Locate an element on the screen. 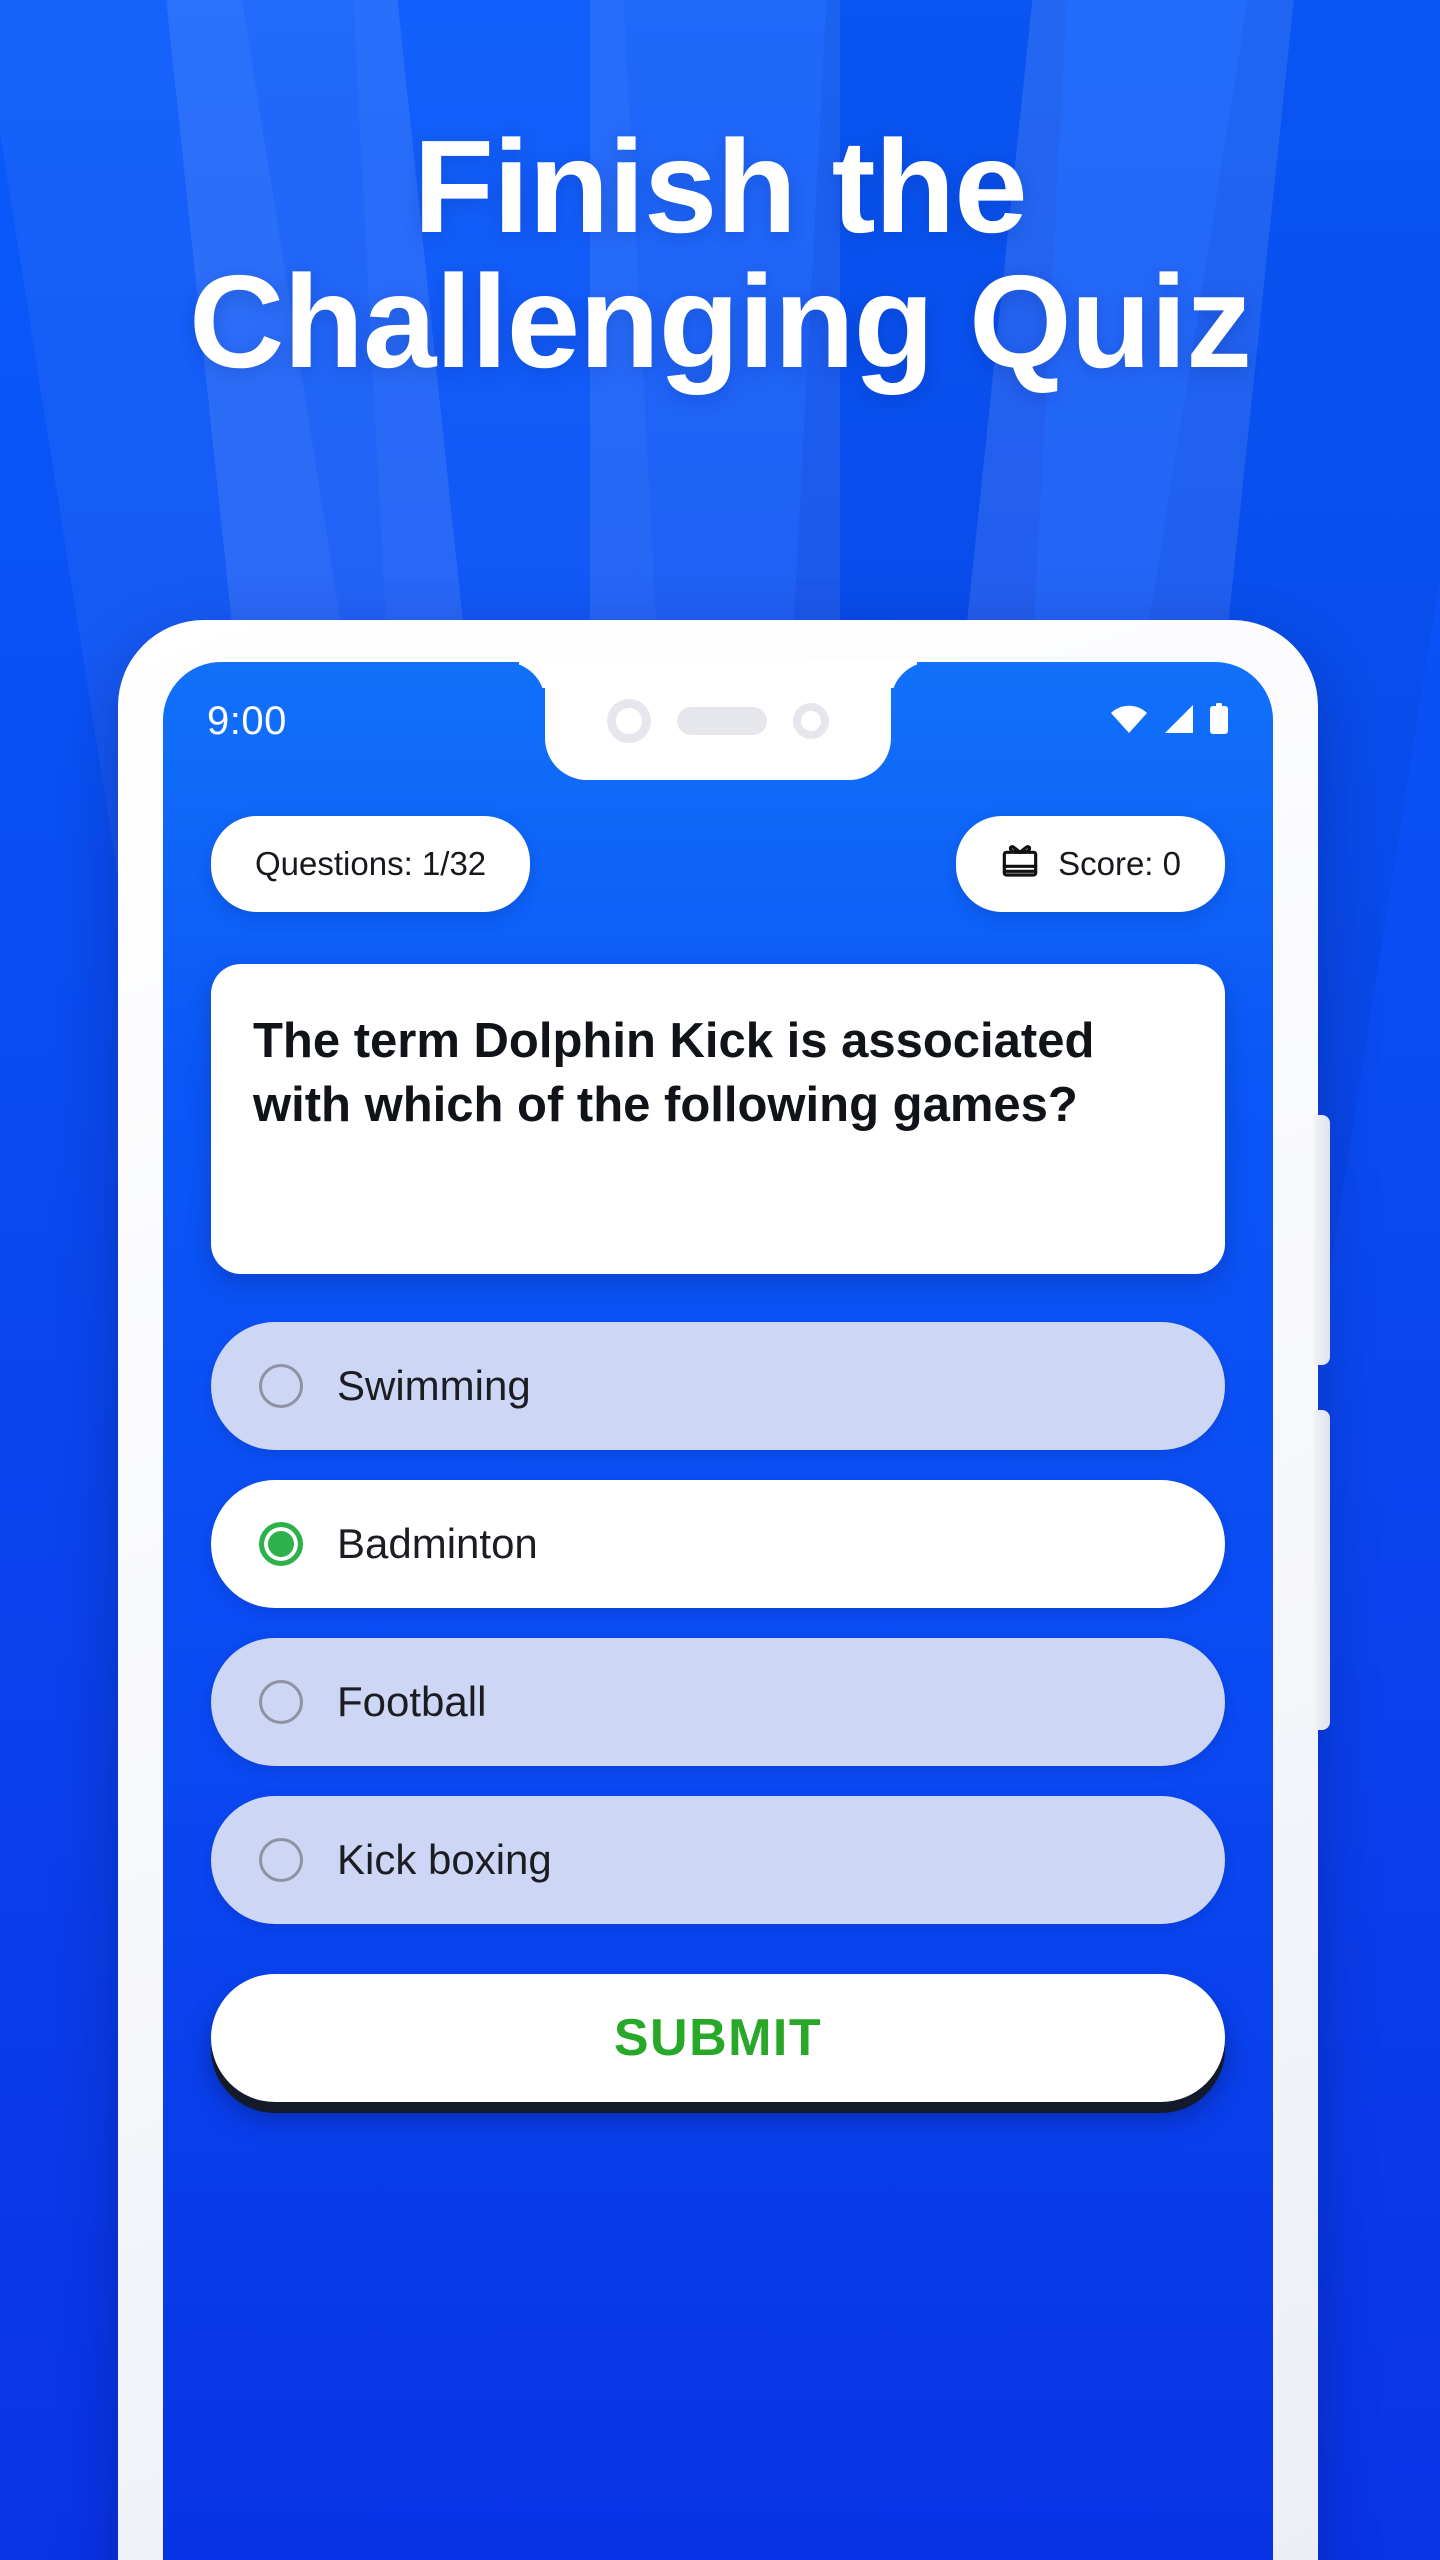 This screenshot has width=1440, height=2560. page-title-line-2: Challenging Quiz is located at coordinates (720, 321).